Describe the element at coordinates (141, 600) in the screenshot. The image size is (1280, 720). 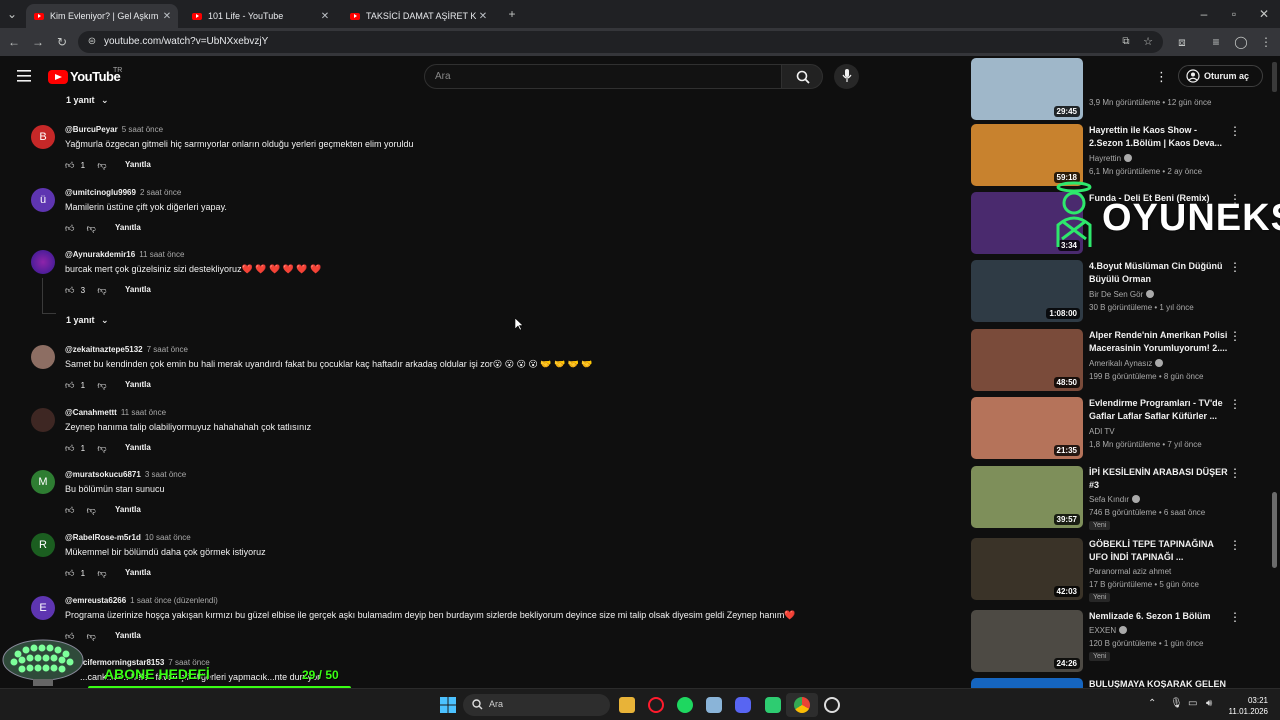
I see `comment-author: @emreusta6266 1 saat önce (düzenlendi)` at that location.